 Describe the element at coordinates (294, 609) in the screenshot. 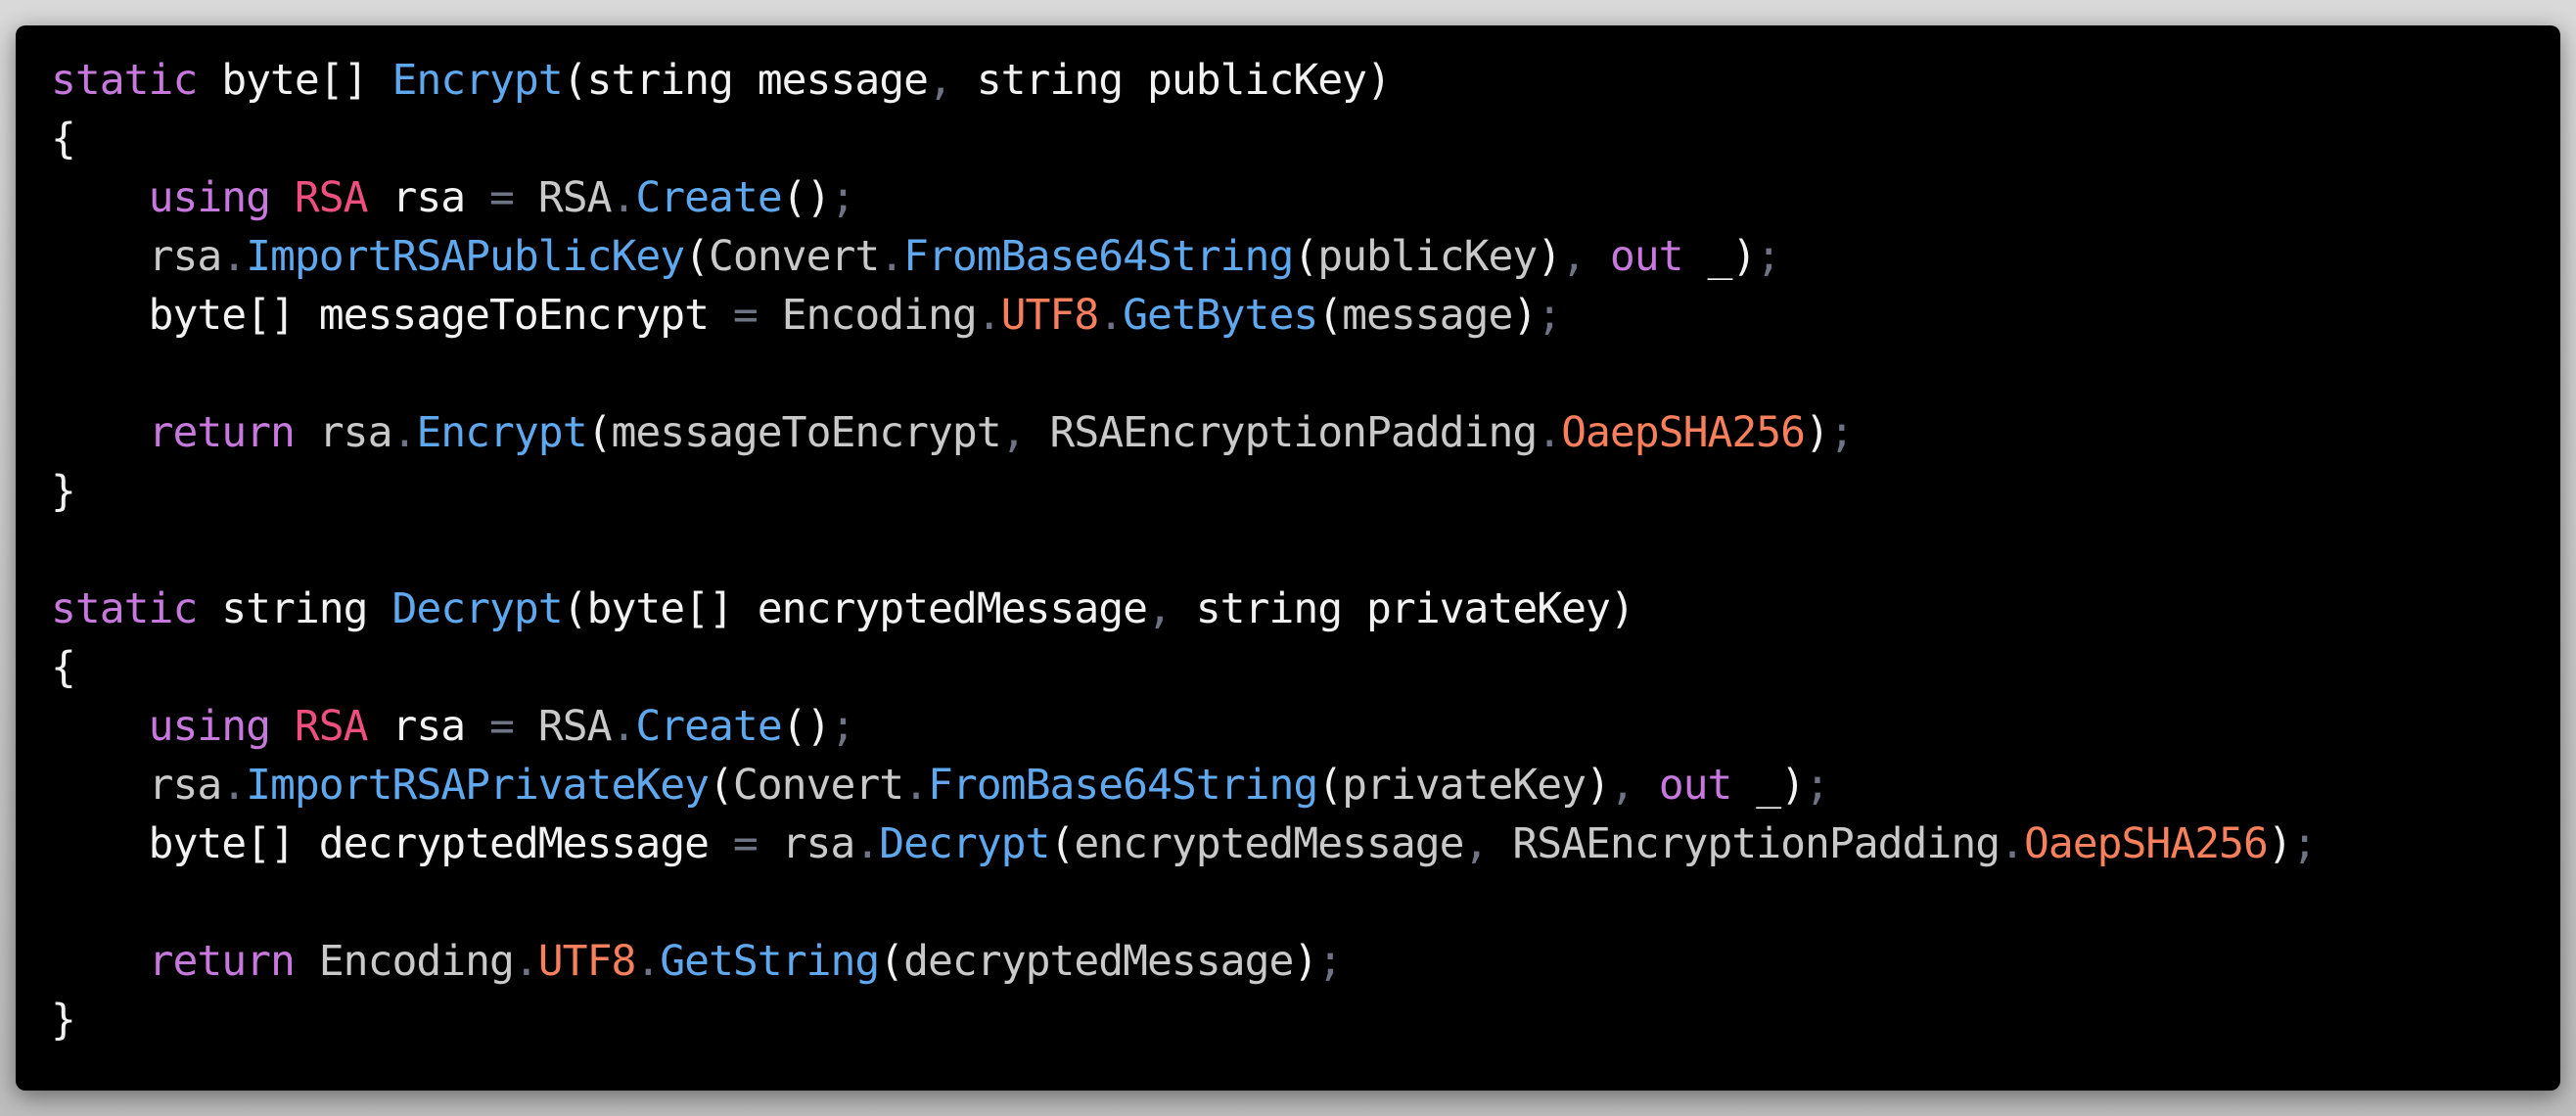

I see `text-token: string` at that location.